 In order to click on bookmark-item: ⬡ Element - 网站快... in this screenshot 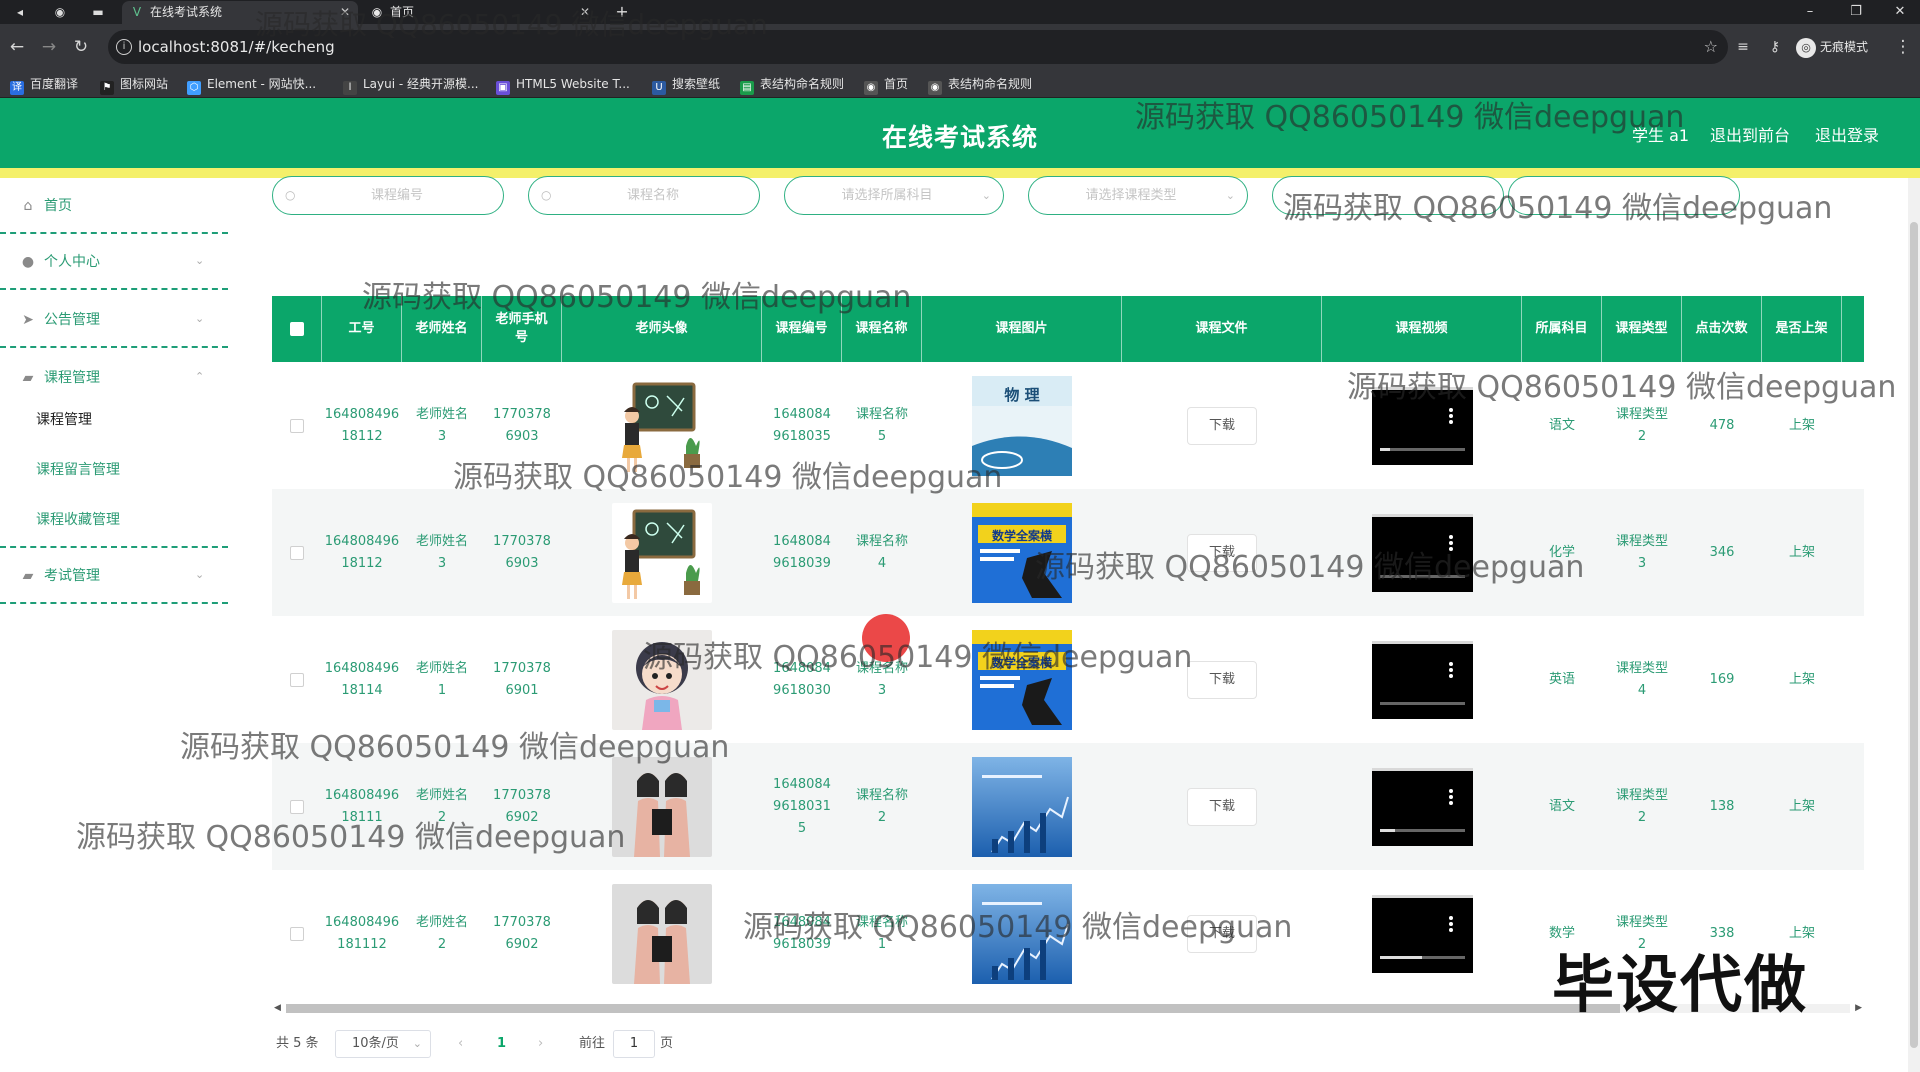, I will do `click(251, 84)`.